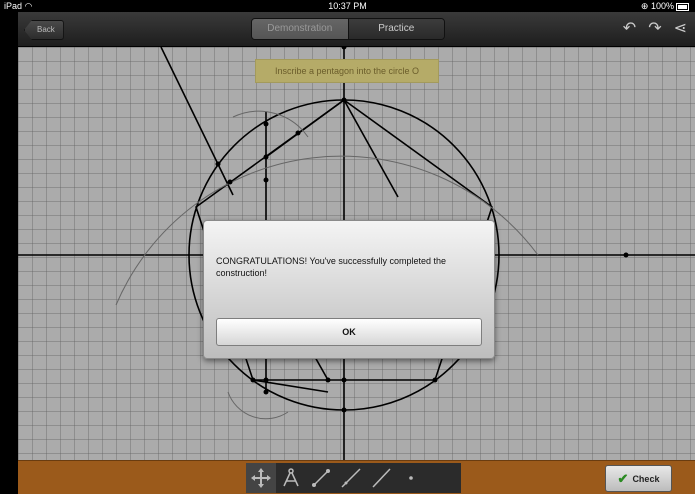 The width and height of the screenshot is (695, 494). What do you see at coordinates (261, 478) in the screenshot?
I see `move-tool-icon` at bounding box center [261, 478].